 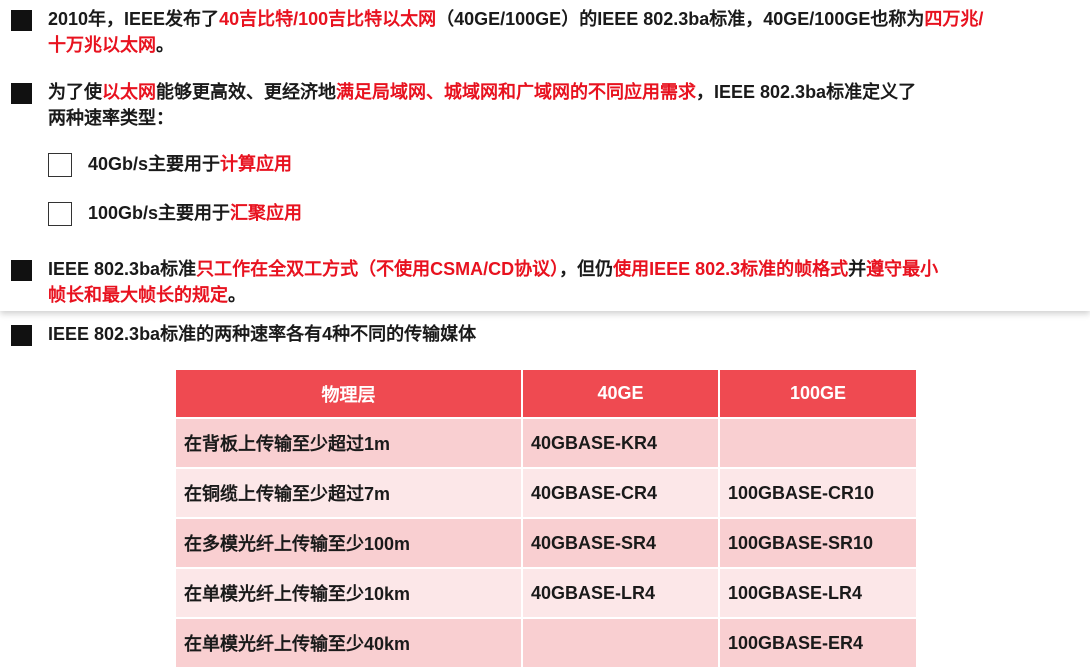 I want to click on bullet-text-line2: 两种速率类型：, so click(x=569, y=118).